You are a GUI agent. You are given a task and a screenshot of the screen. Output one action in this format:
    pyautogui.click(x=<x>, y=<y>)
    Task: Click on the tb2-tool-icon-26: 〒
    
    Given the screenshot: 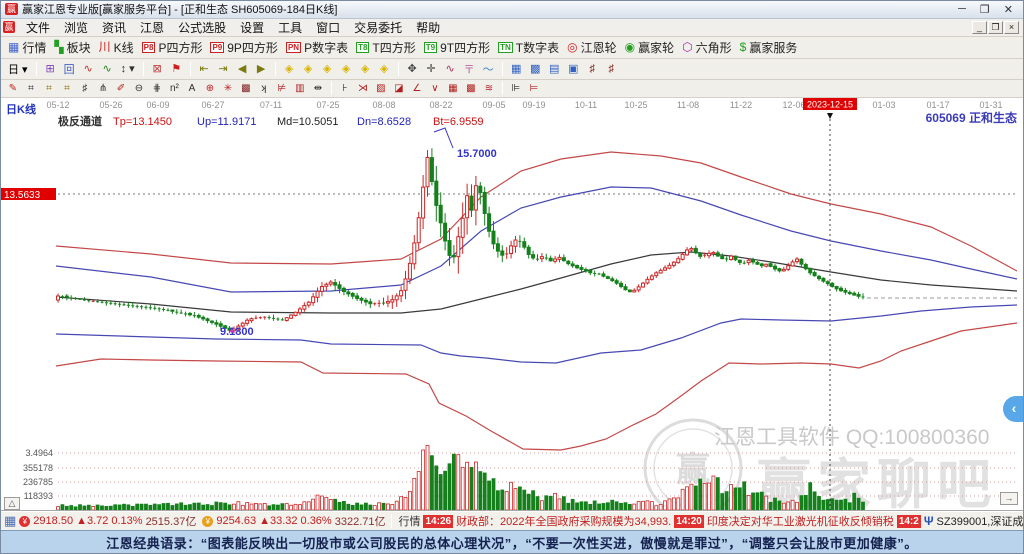 What is the action you would take?
    pyautogui.click(x=469, y=69)
    